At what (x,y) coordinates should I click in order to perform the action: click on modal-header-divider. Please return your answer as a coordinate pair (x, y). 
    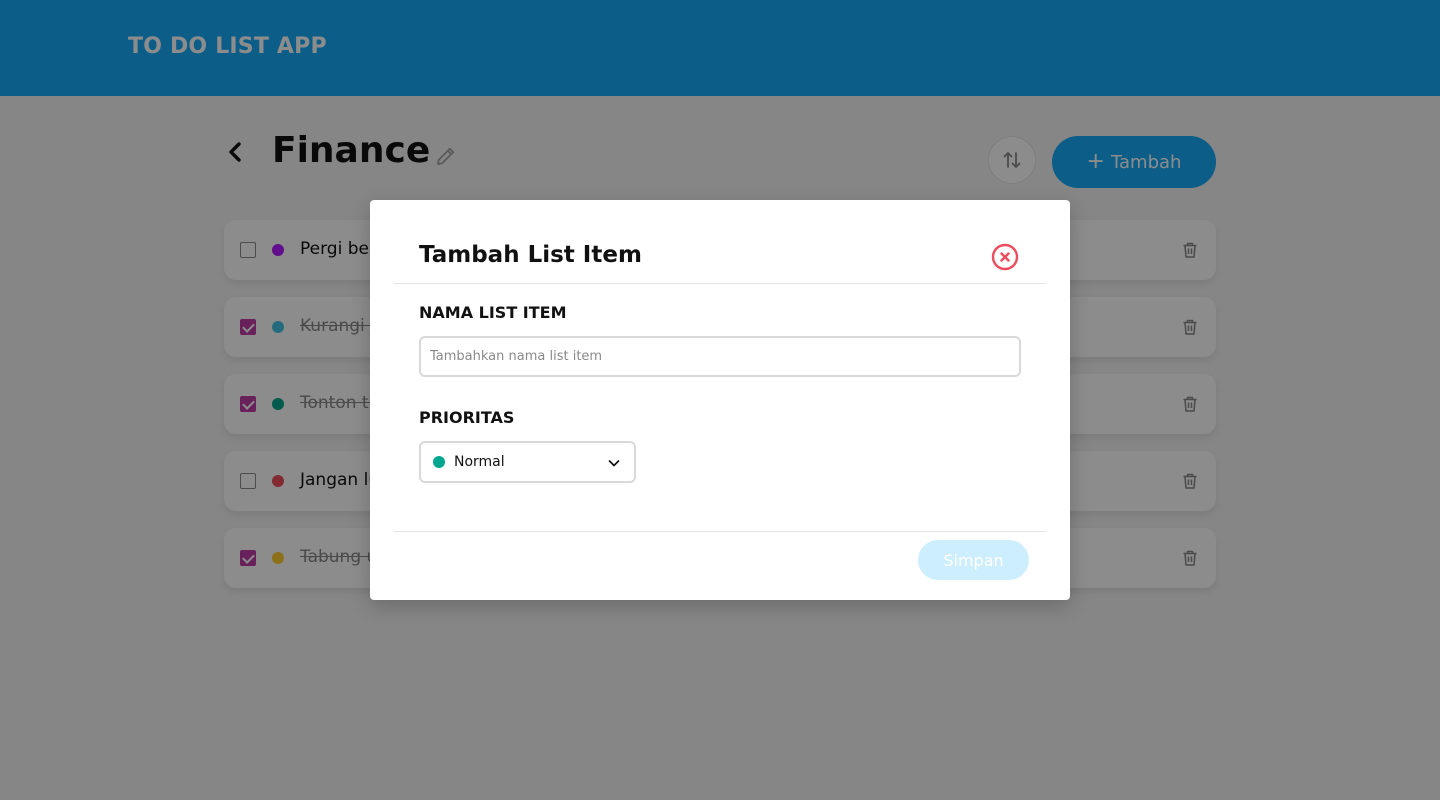
    Looking at the image, I should click on (720, 283).